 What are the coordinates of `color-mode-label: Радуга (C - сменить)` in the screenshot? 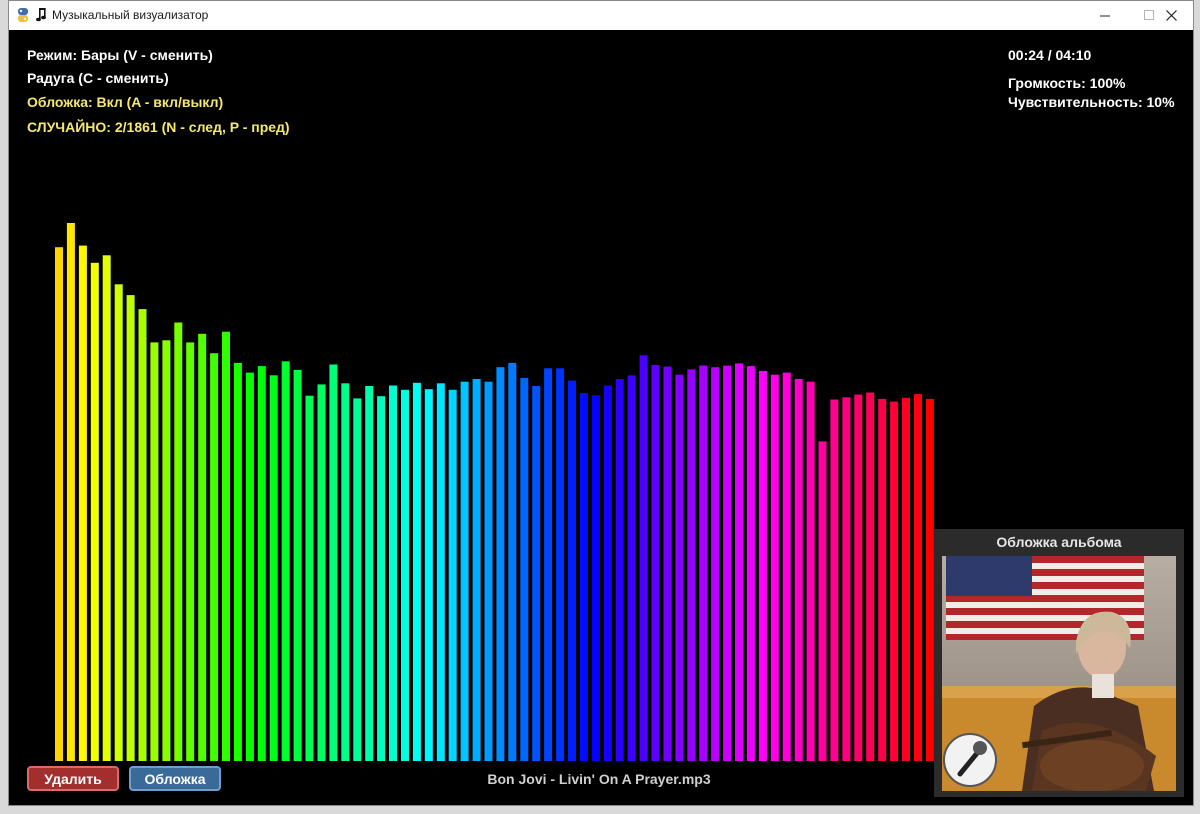 It's located at (98, 78).